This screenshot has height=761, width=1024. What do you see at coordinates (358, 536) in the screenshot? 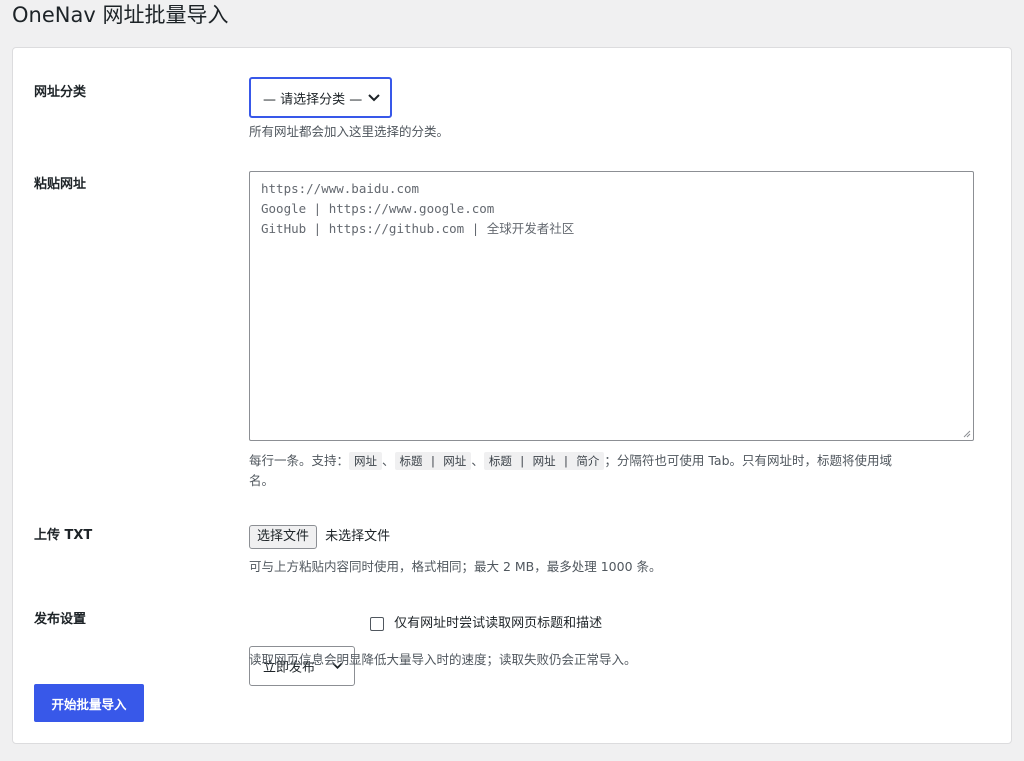
I see `file-status: 未选择文件` at bounding box center [358, 536].